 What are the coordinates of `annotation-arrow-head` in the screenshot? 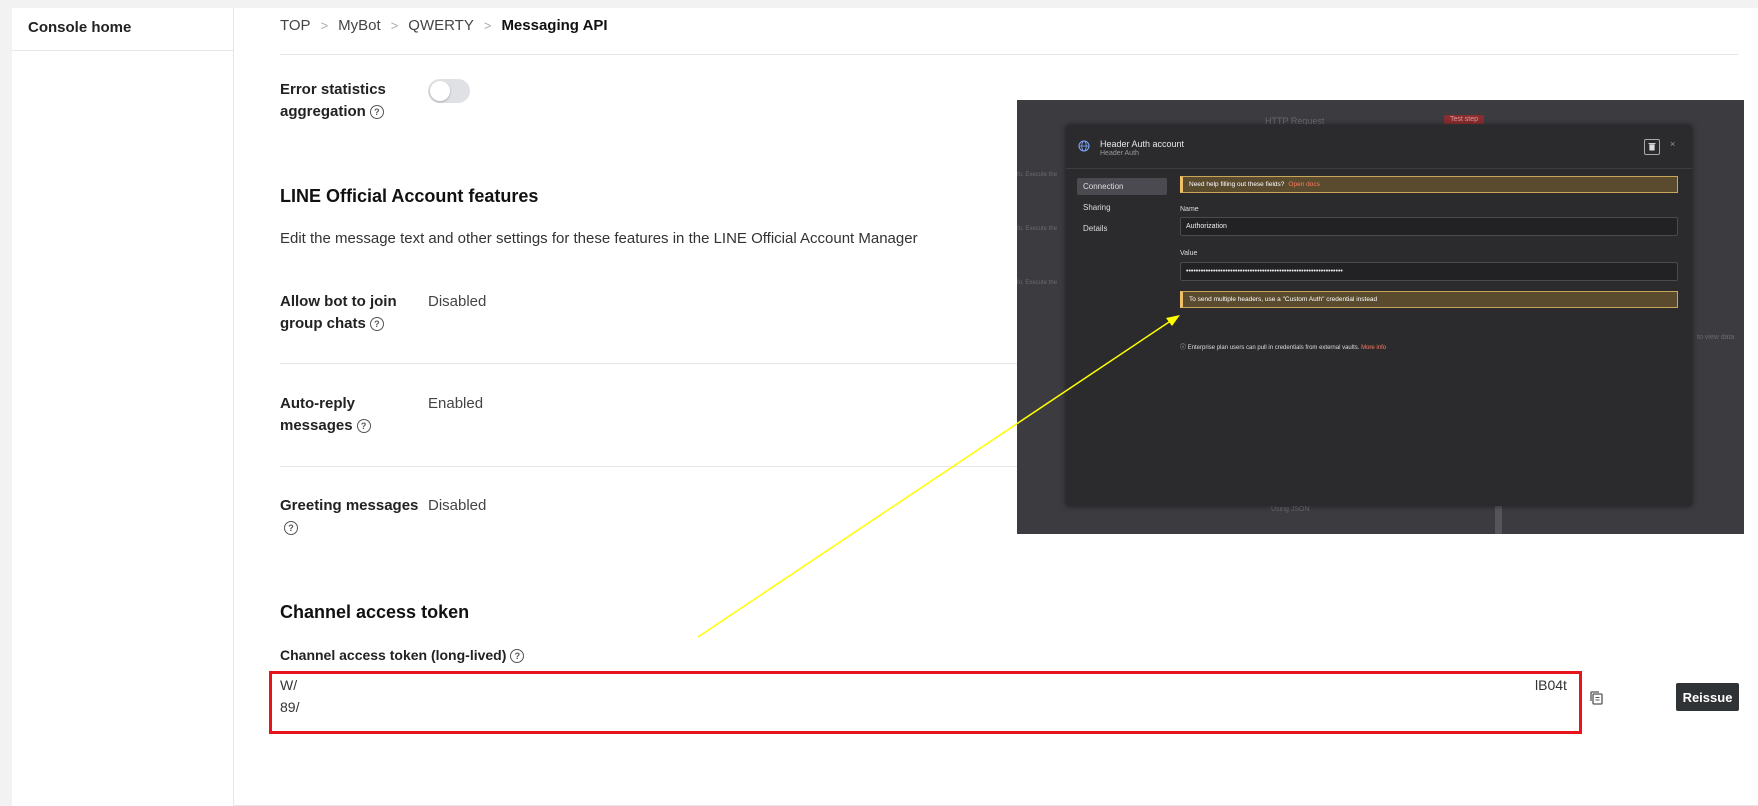 It's located at (1173, 320).